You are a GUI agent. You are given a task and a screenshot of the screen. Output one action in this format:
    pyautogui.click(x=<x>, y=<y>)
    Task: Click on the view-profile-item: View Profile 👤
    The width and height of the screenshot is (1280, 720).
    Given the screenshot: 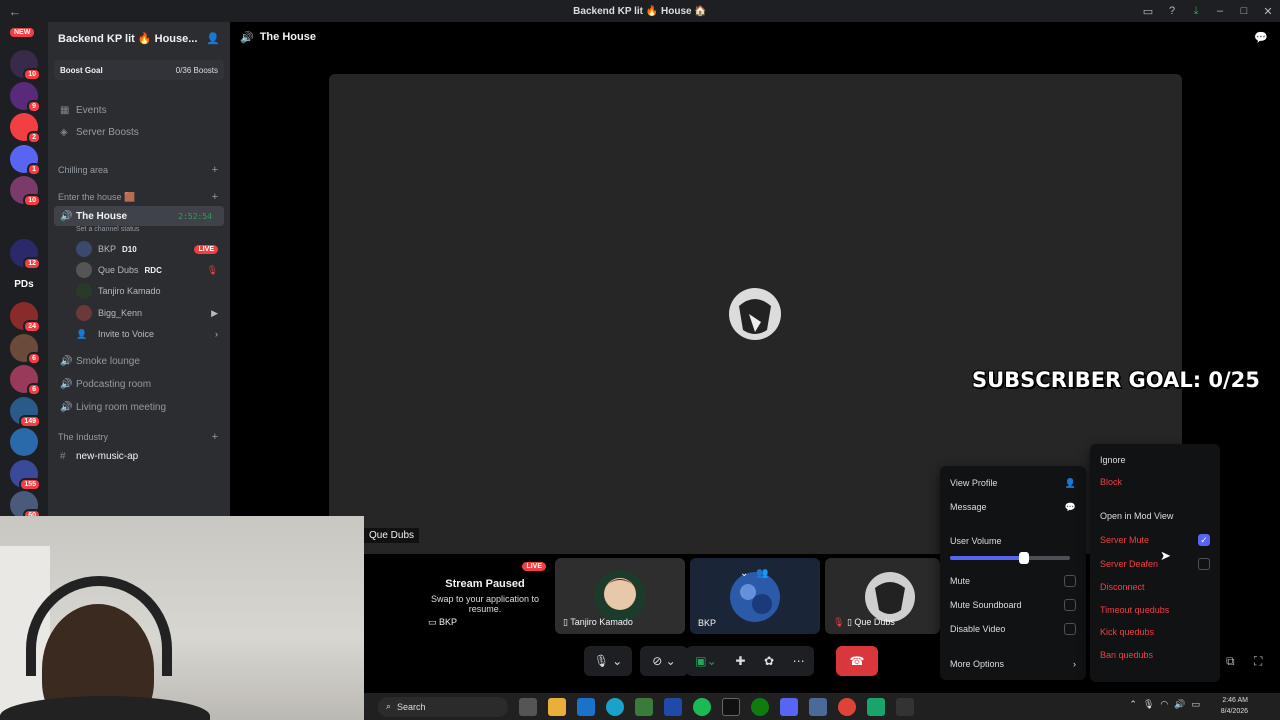 What is the action you would take?
    pyautogui.click(x=1013, y=483)
    